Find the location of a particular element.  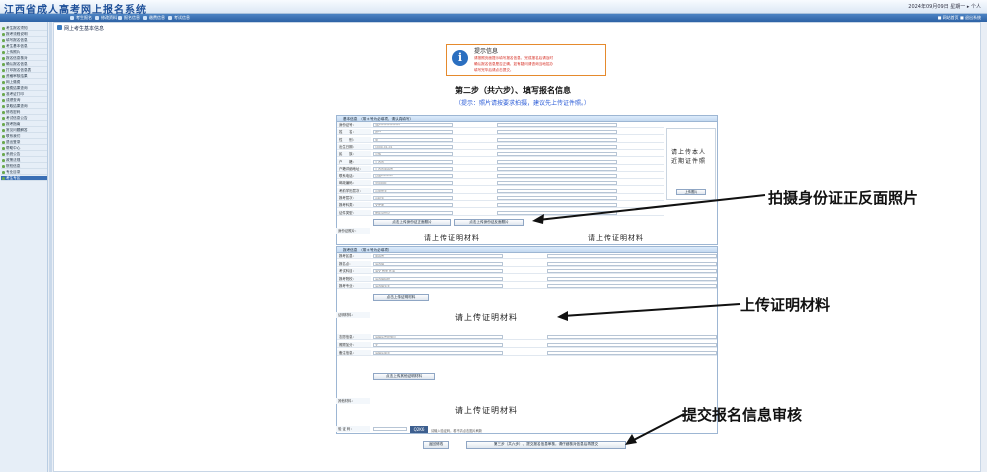

other-proof-placeholder: 请上传证明材料 is located at coordinates (486, 410).